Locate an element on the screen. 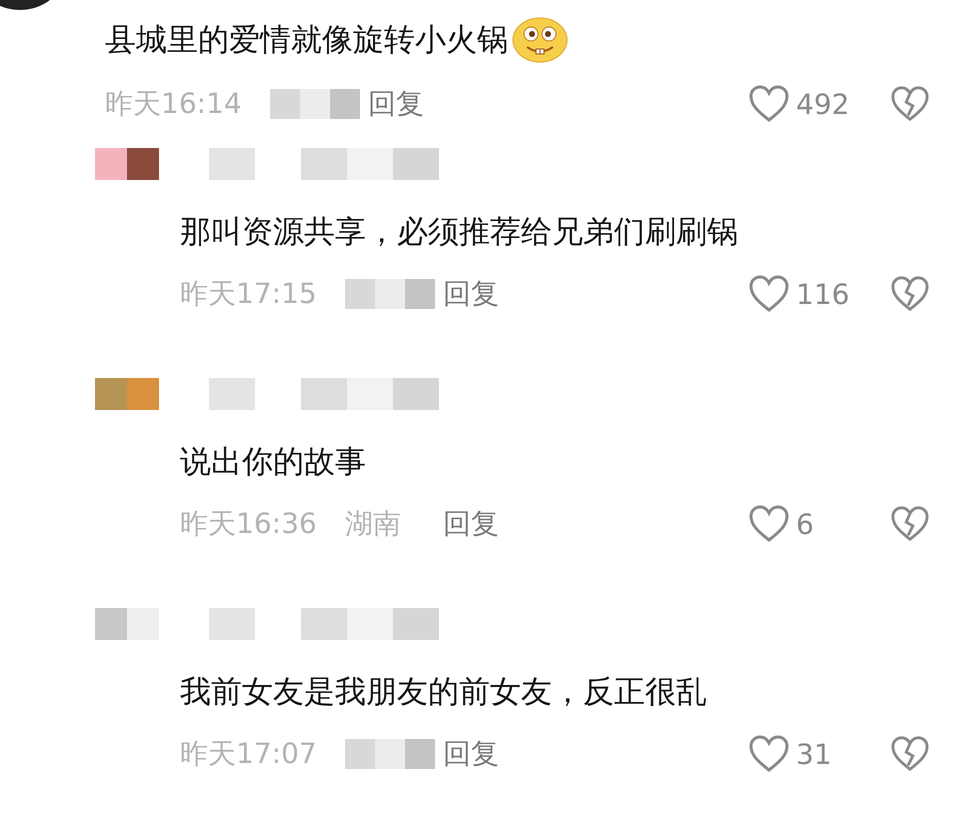 Image resolution: width=970 pixels, height=816 pixels. comment-text: 县城里的爱情就像旋转小火锅 is located at coordinates (306, 40).